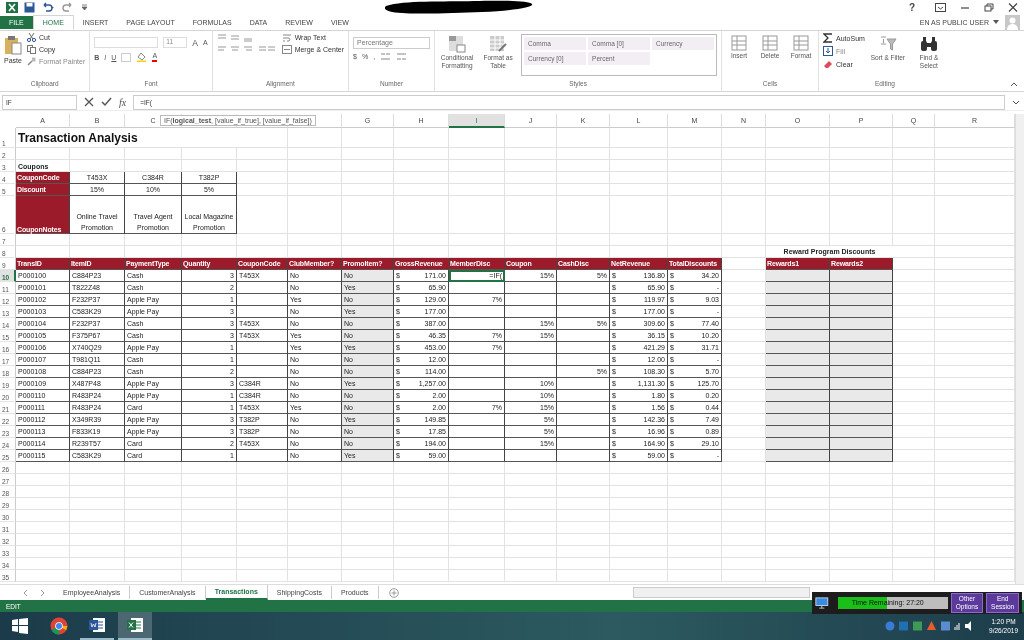  What do you see at coordinates (126, 138) in the screenshot?
I see `sheet-title: Transaction Analysis` at bounding box center [126, 138].